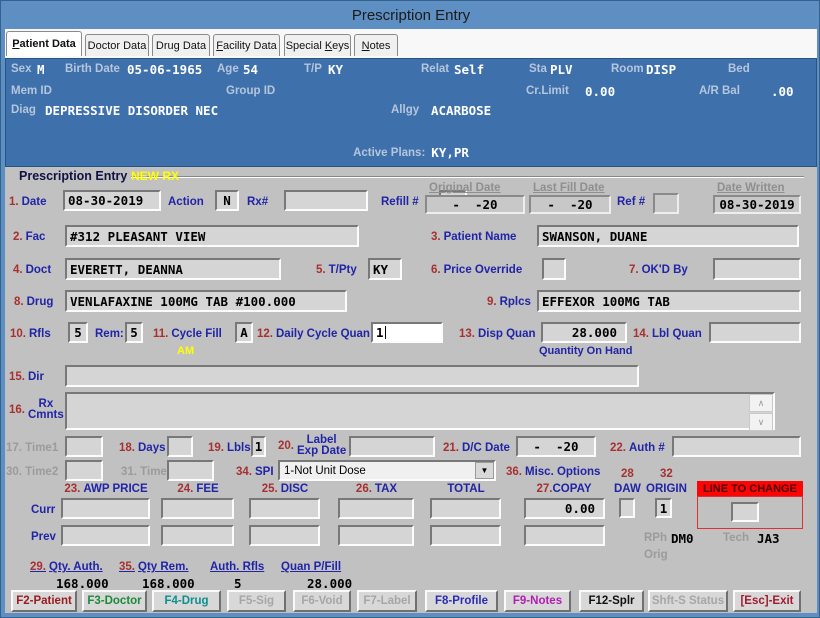  What do you see at coordinates (21, 69) in the screenshot?
I see `sex-label: Sex` at bounding box center [21, 69].